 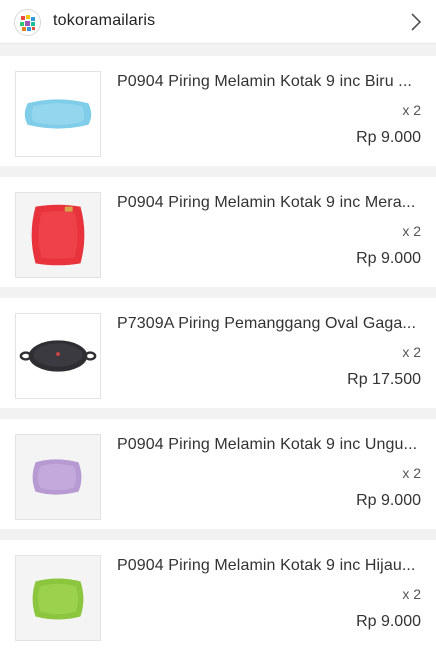 What do you see at coordinates (58, 598) in the screenshot?
I see `green-square-plate-image` at bounding box center [58, 598].